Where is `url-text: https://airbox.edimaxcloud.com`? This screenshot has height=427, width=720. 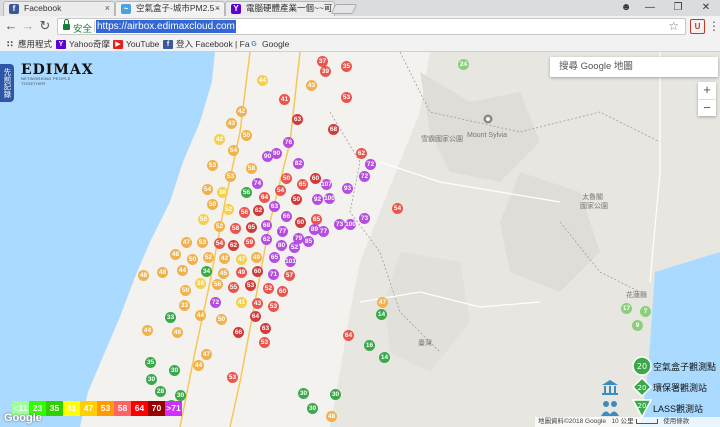 url-text: https://airbox.edimaxcloud.com is located at coordinates (166, 26).